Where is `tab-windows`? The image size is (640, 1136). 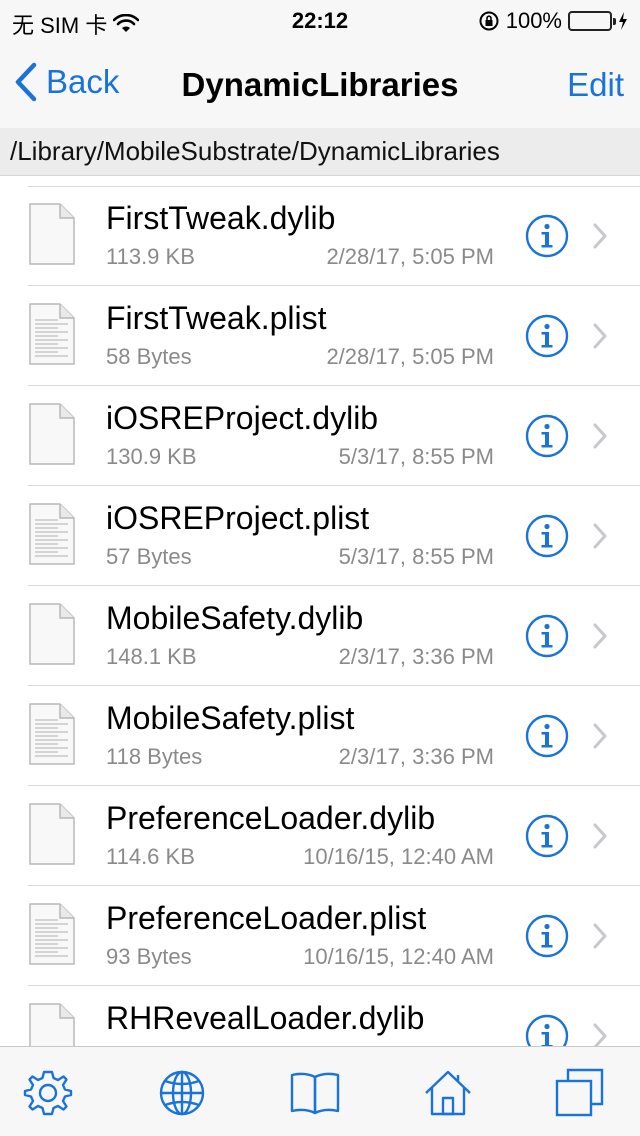 tab-windows is located at coordinates (580, 1093).